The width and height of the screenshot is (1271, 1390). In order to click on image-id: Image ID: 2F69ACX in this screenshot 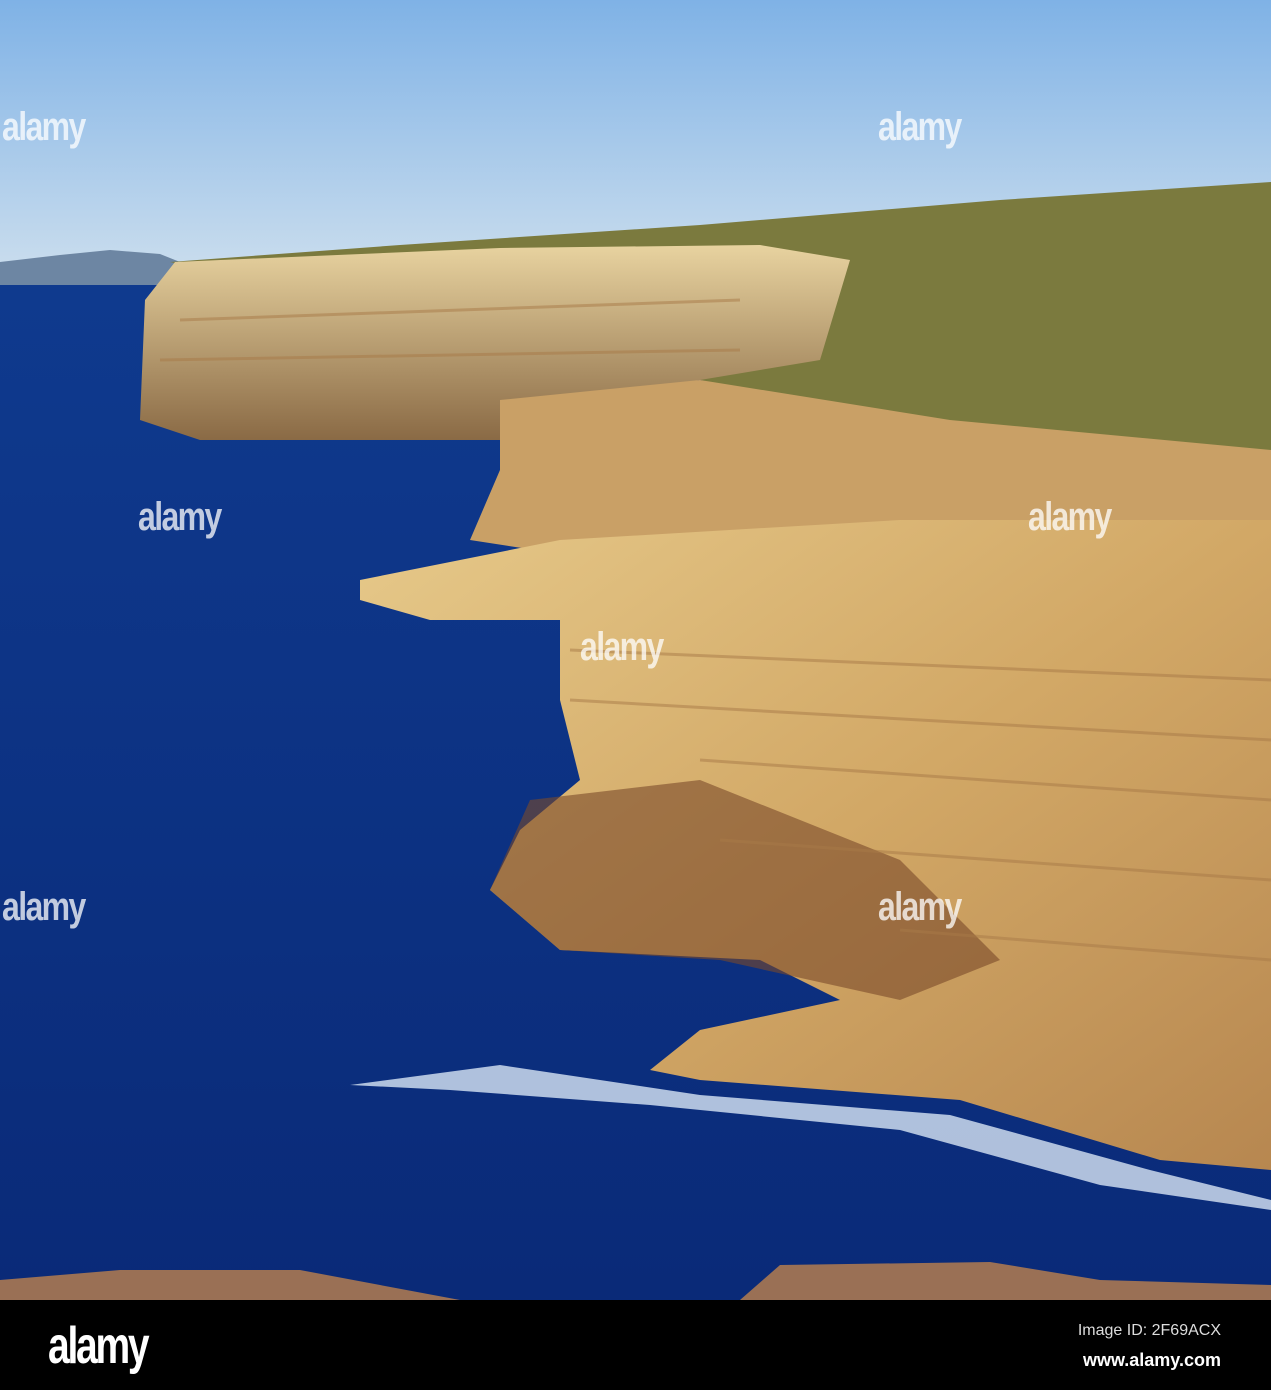, I will do `click(1149, 1330)`.